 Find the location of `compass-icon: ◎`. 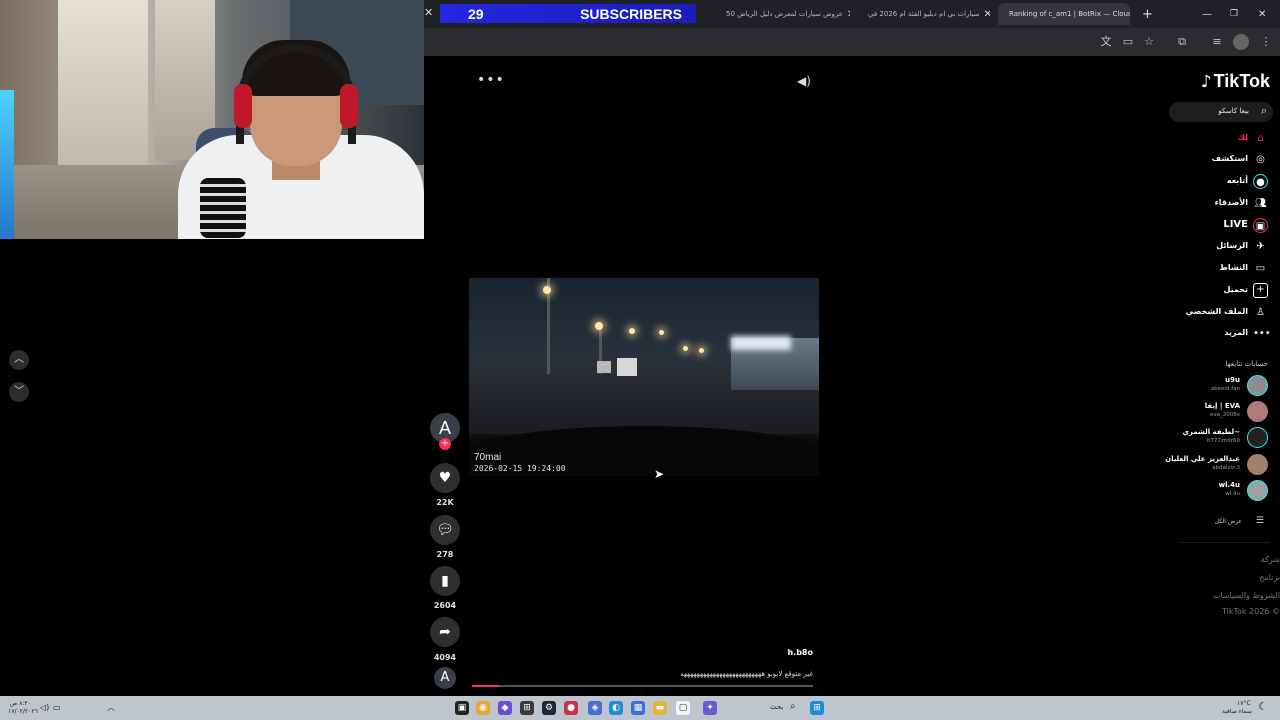

compass-icon: ◎ is located at coordinates (1260, 159).